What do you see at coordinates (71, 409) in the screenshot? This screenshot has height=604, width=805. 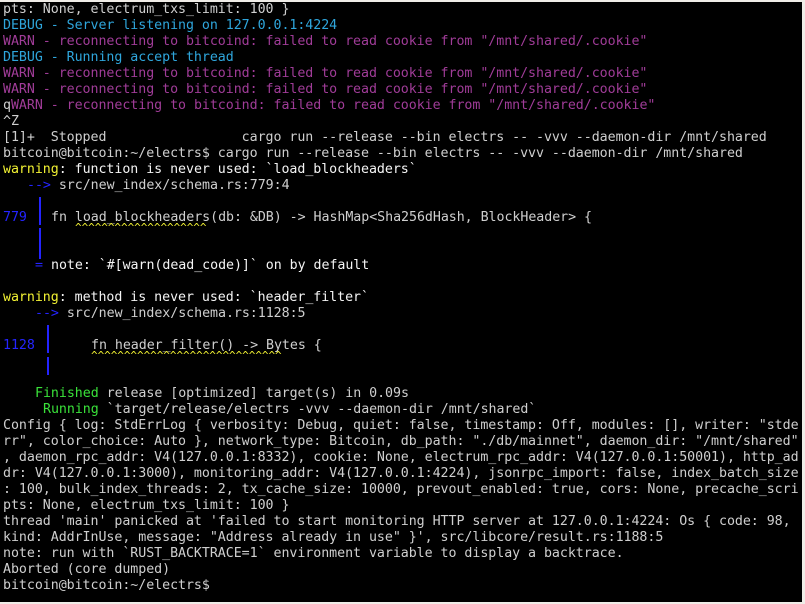 I see `running-label: Running` at bounding box center [71, 409].